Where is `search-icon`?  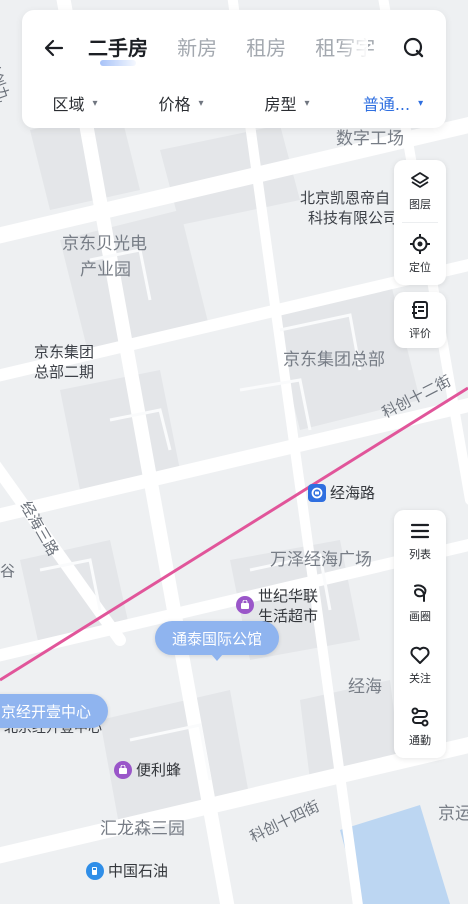
search-icon is located at coordinates (413, 47).